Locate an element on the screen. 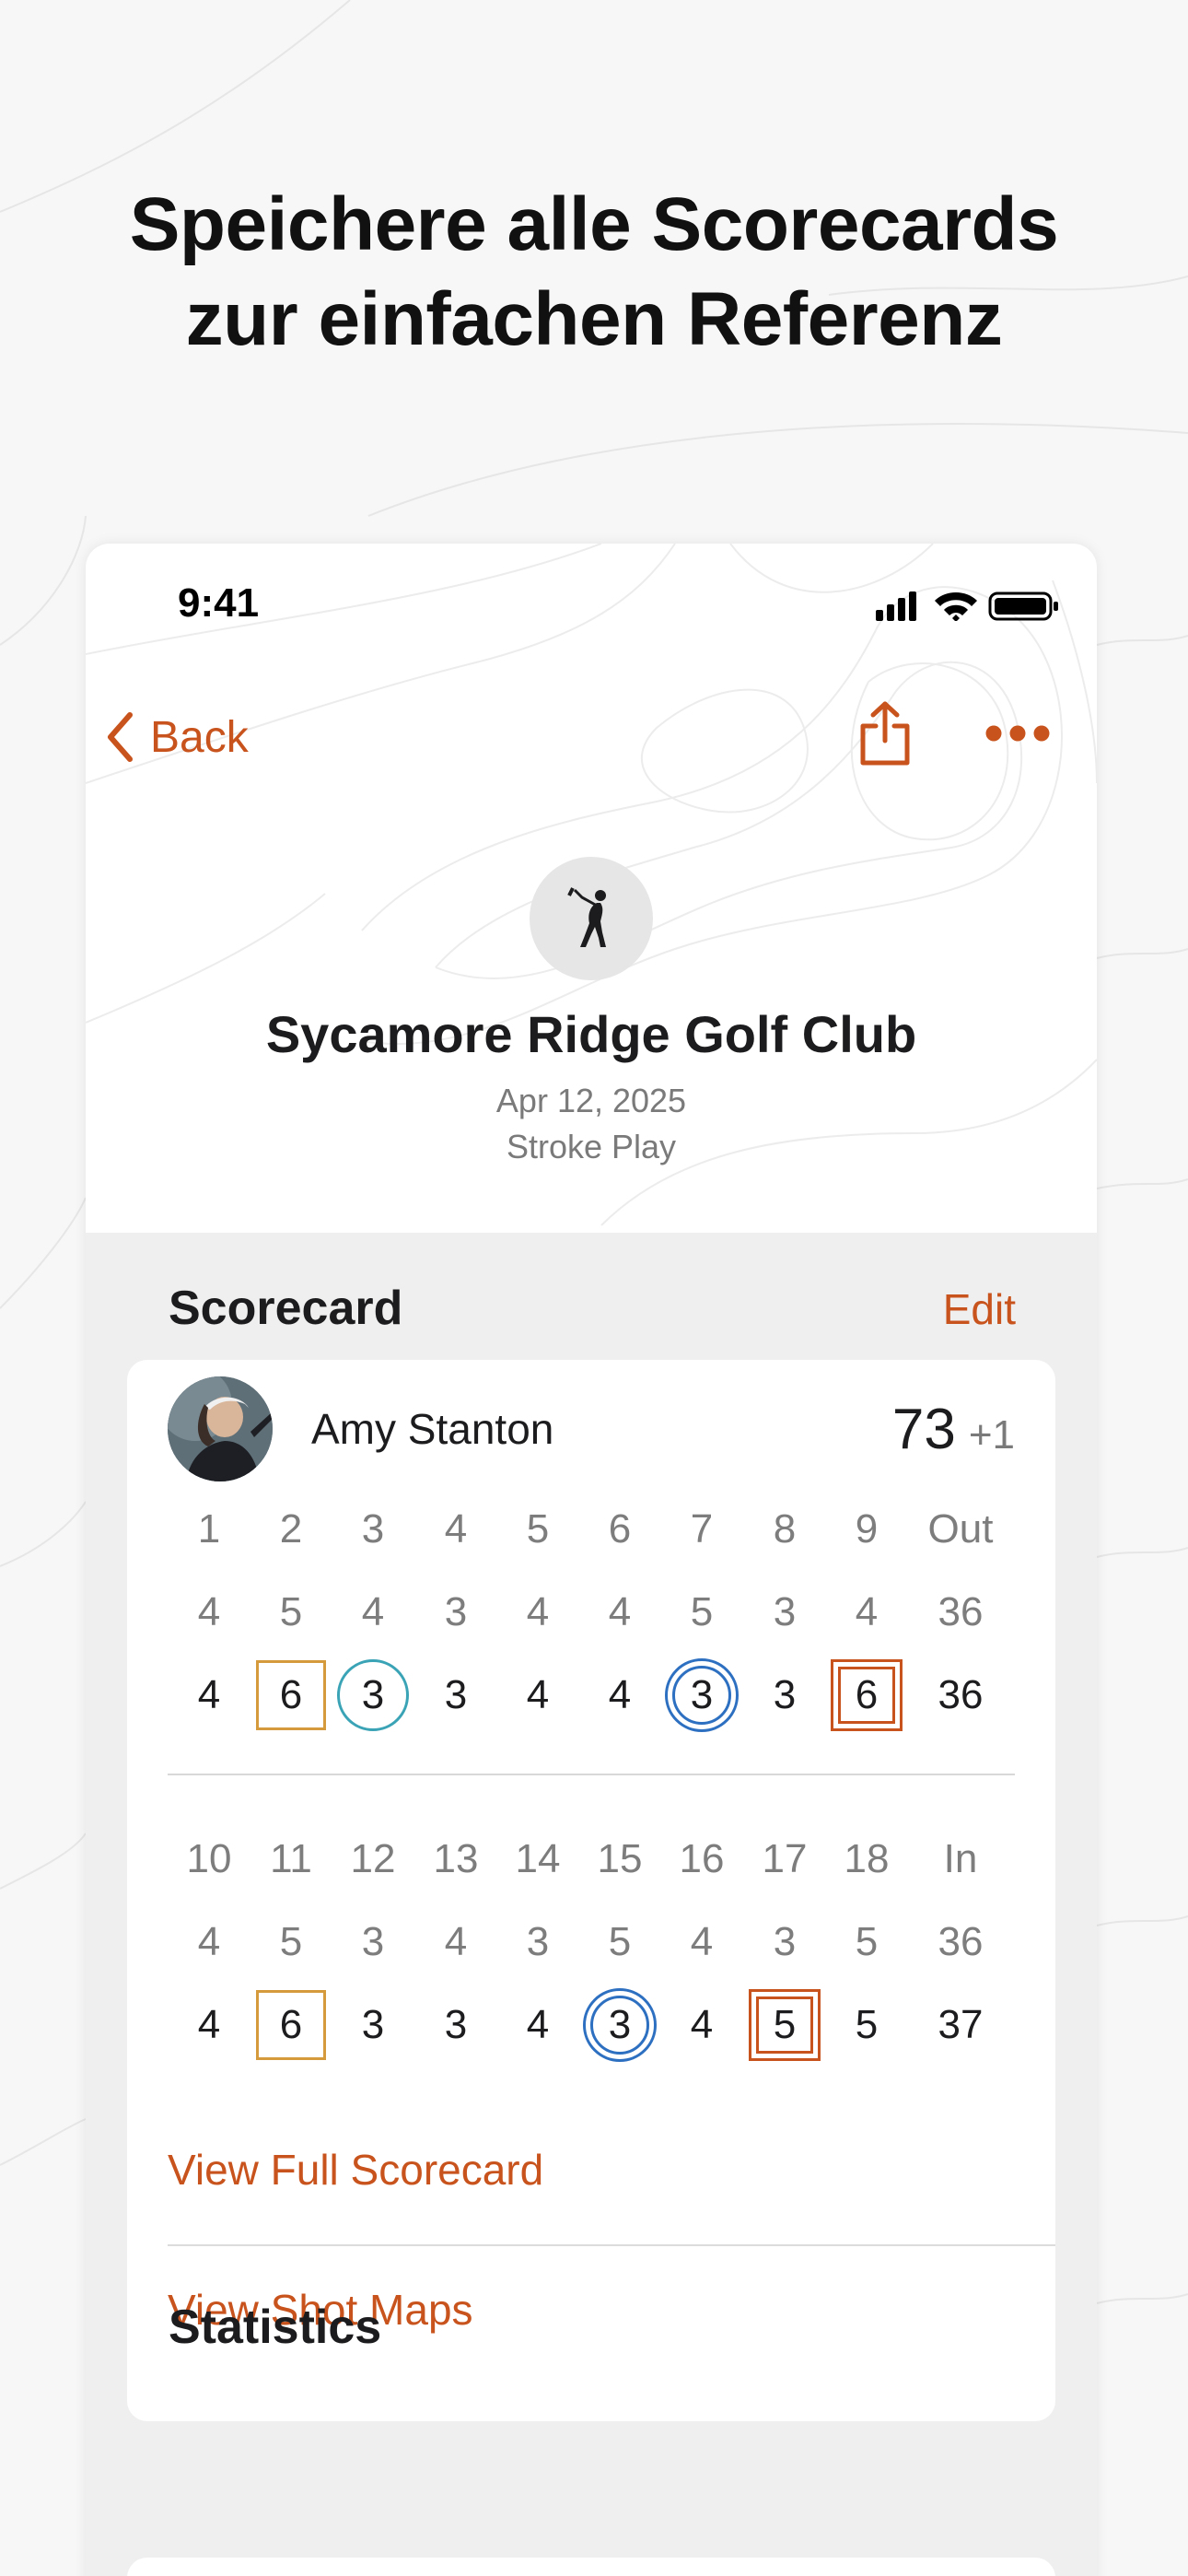 Image resolution: width=1188 pixels, height=2576 pixels. hole-number-value: Out is located at coordinates (961, 1528).